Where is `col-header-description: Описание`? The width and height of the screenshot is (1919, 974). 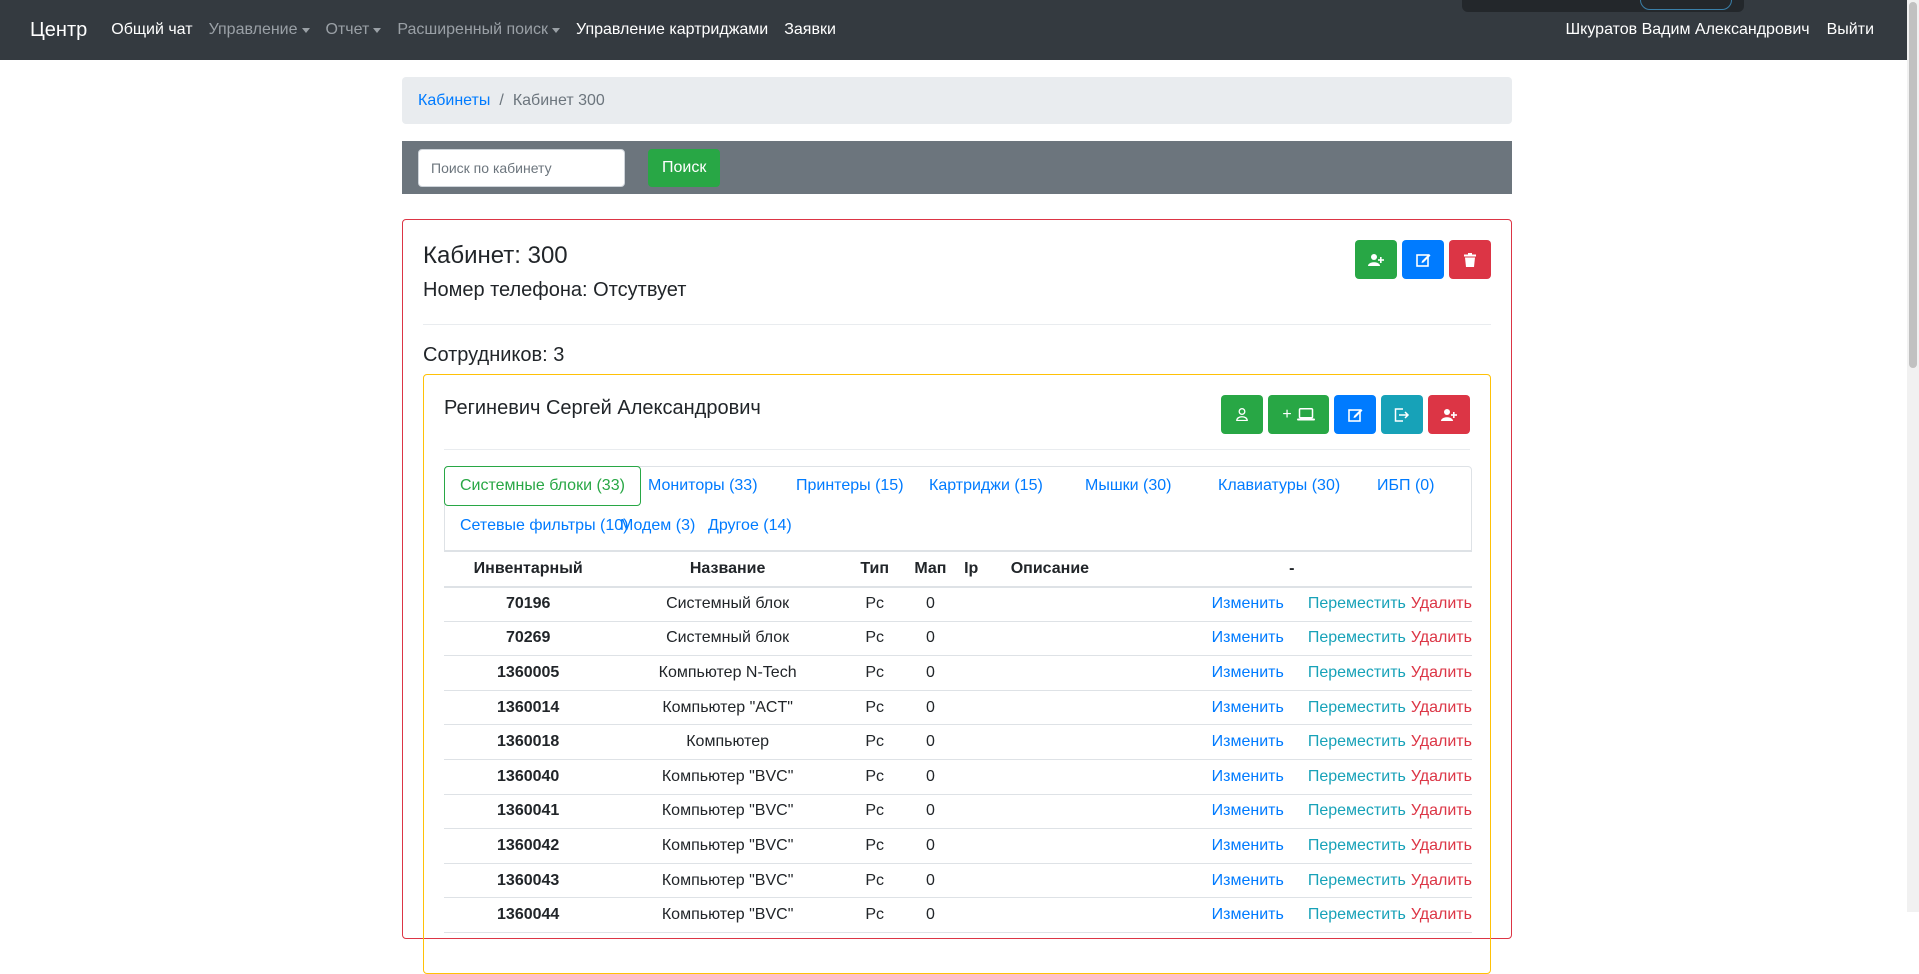
col-header-description: Описание is located at coordinates (1050, 569).